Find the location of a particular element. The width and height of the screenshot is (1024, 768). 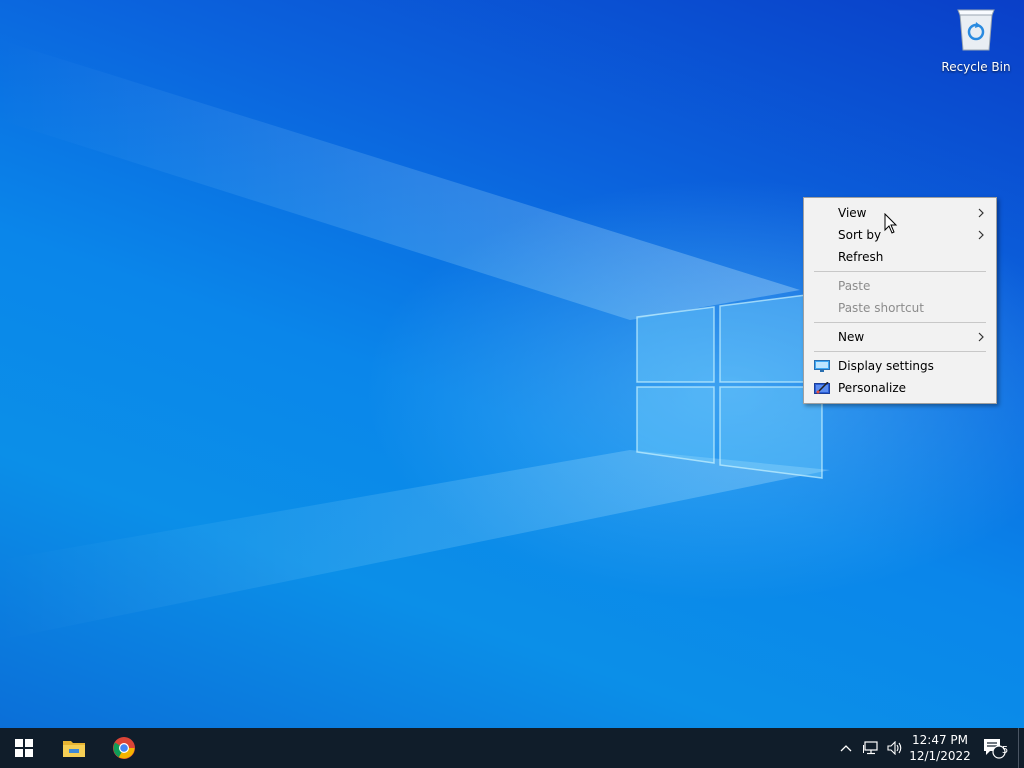

display-icon is located at coordinates (822, 366).